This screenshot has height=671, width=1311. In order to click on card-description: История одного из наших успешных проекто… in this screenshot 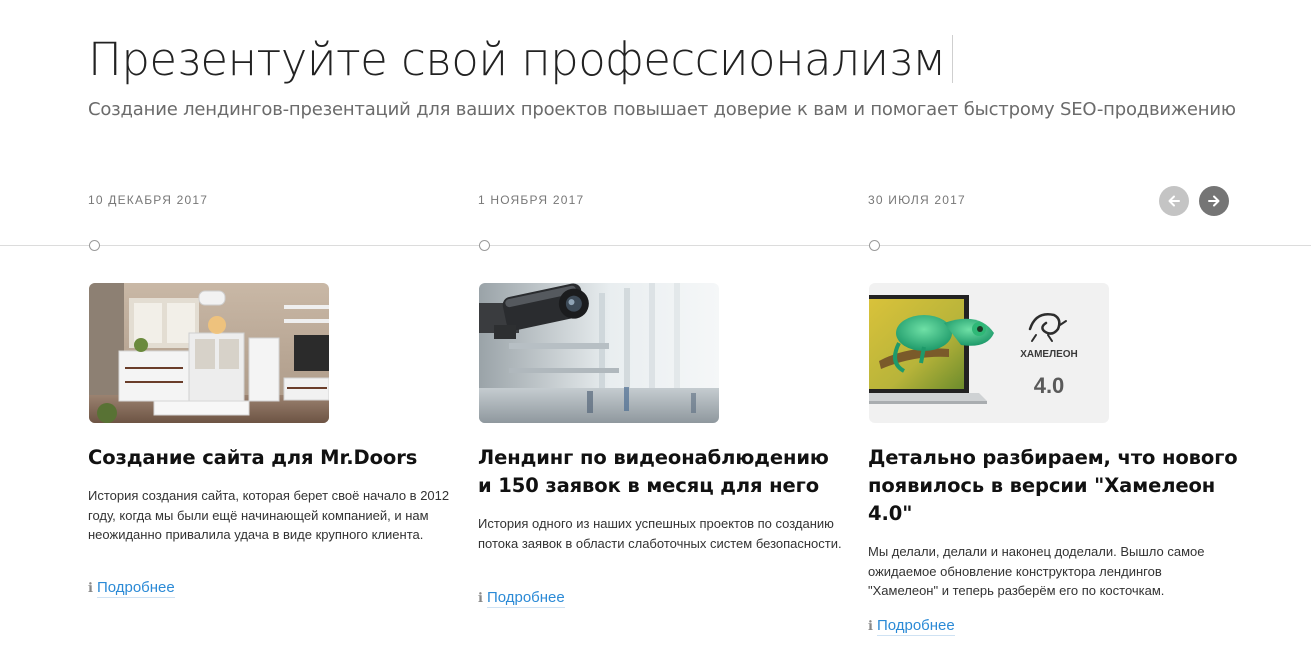, I will do `click(660, 533)`.